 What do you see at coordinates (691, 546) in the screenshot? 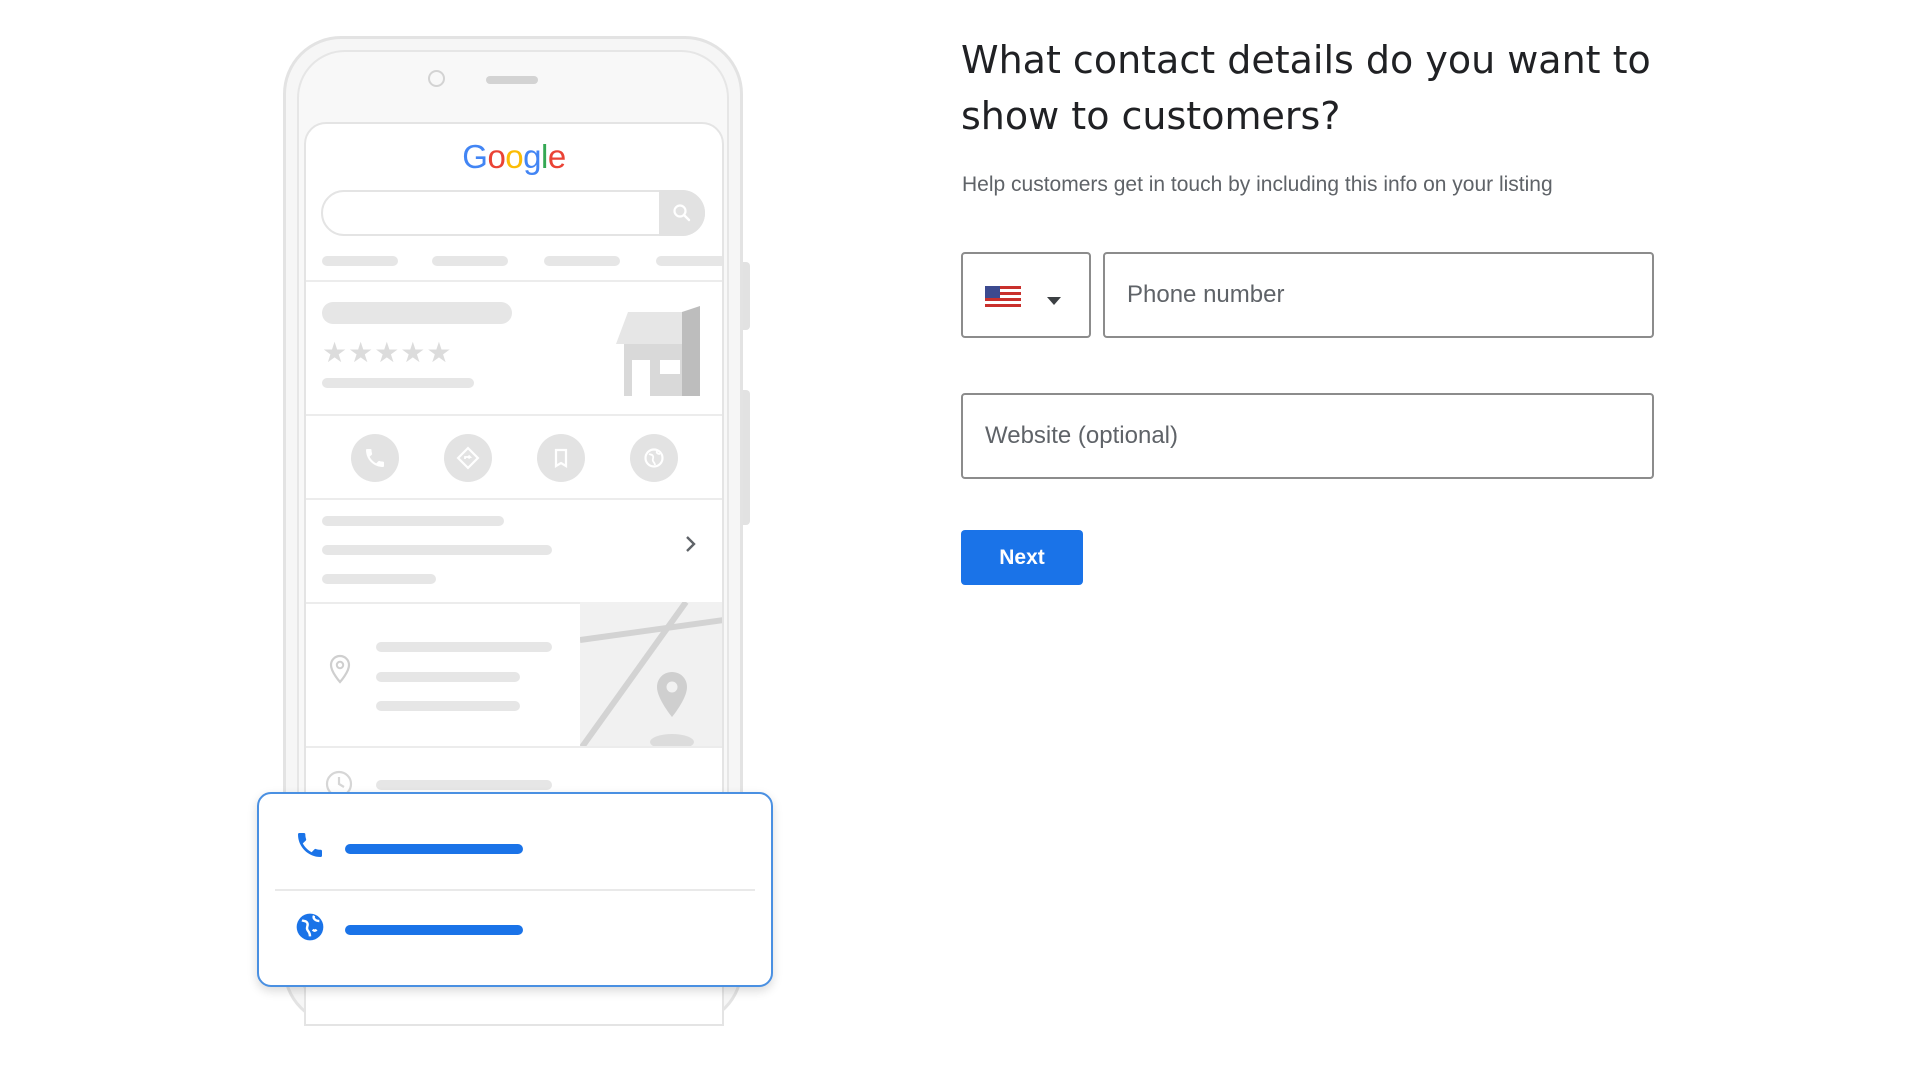
I see `chevron-right-icon` at bounding box center [691, 546].